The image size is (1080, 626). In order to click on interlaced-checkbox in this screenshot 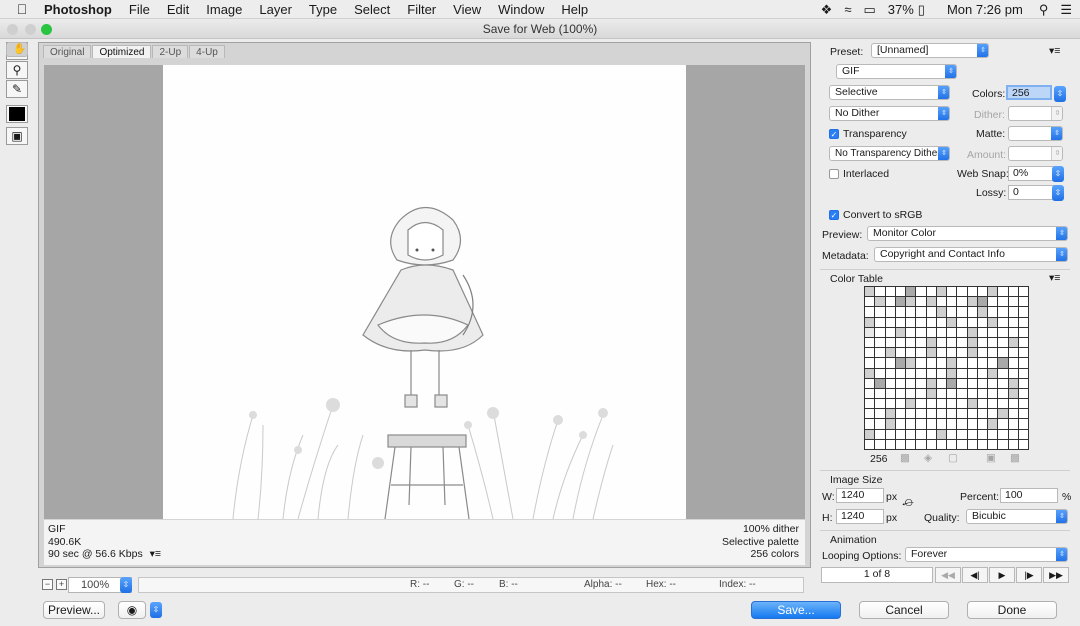, I will do `click(834, 174)`.